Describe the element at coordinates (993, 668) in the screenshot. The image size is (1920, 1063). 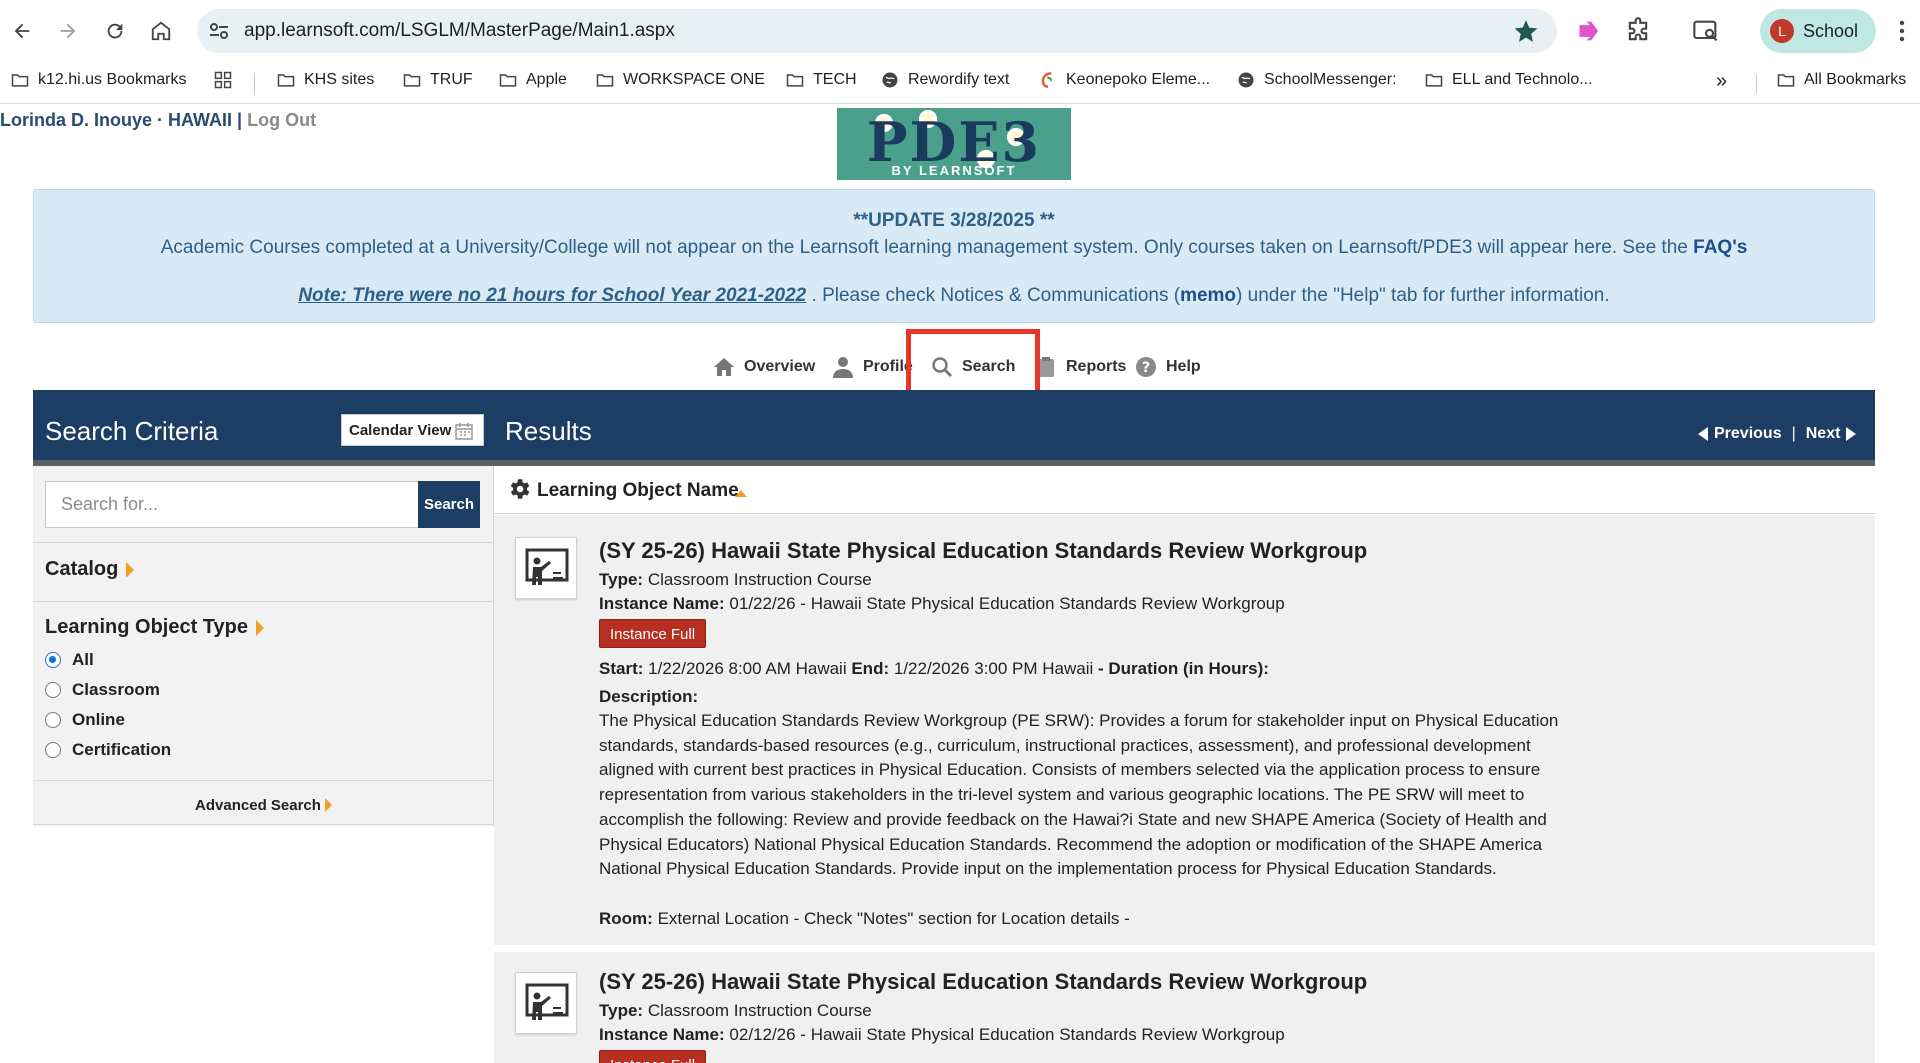
I see `field-value: 1/22/2026 3:00 PM Hawaii` at that location.